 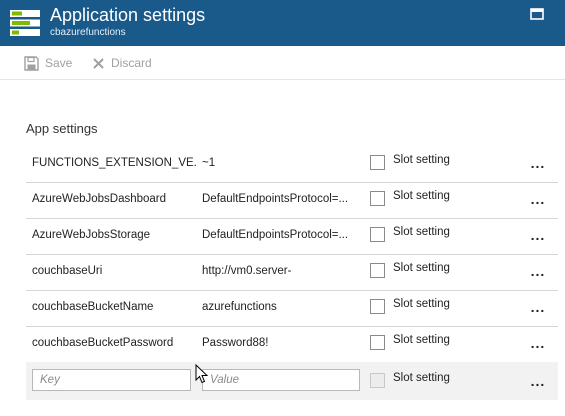 What do you see at coordinates (114, 307) in the screenshot?
I see `setting-key: couchbaseBucketName` at bounding box center [114, 307].